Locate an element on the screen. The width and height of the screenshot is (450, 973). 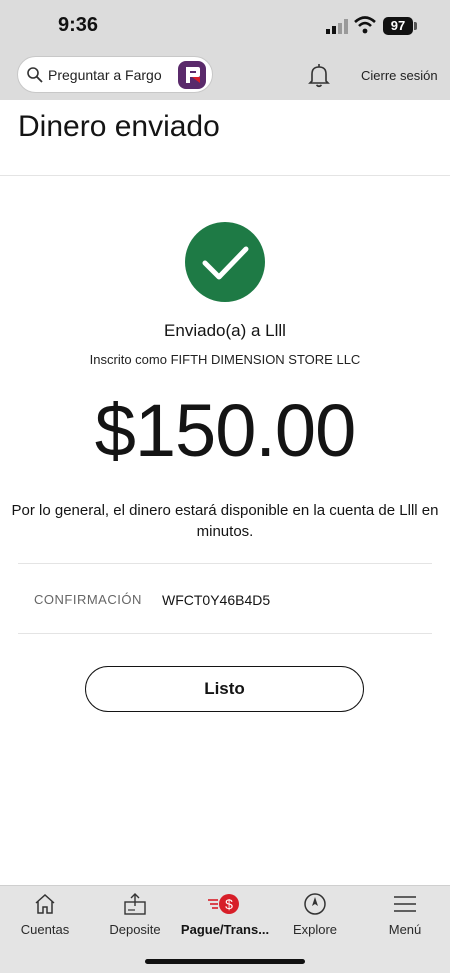
home-icon is located at coordinates (45, 903).